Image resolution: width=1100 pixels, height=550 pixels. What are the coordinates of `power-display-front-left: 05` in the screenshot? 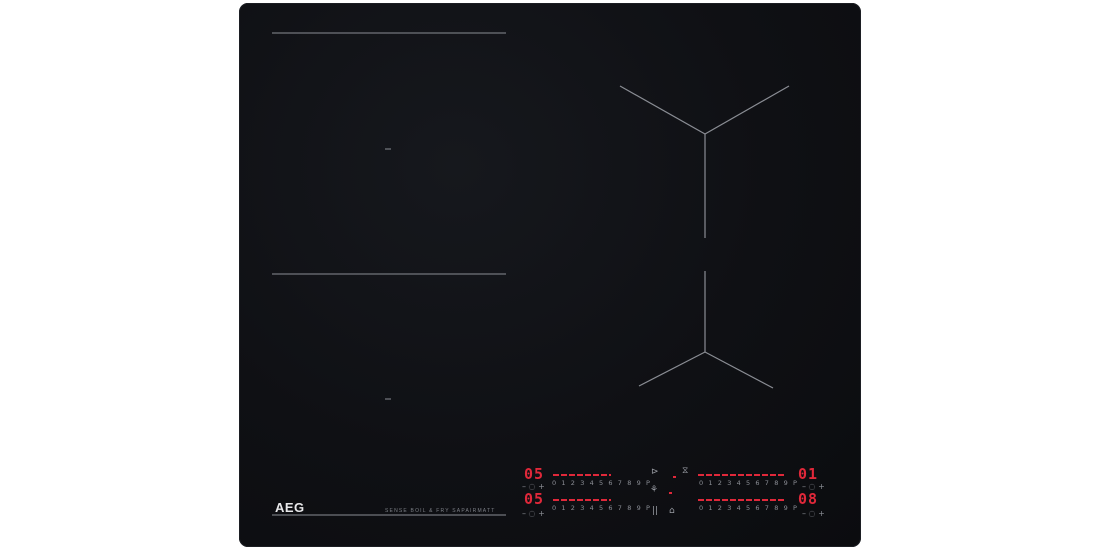 It's located at (534, 499).